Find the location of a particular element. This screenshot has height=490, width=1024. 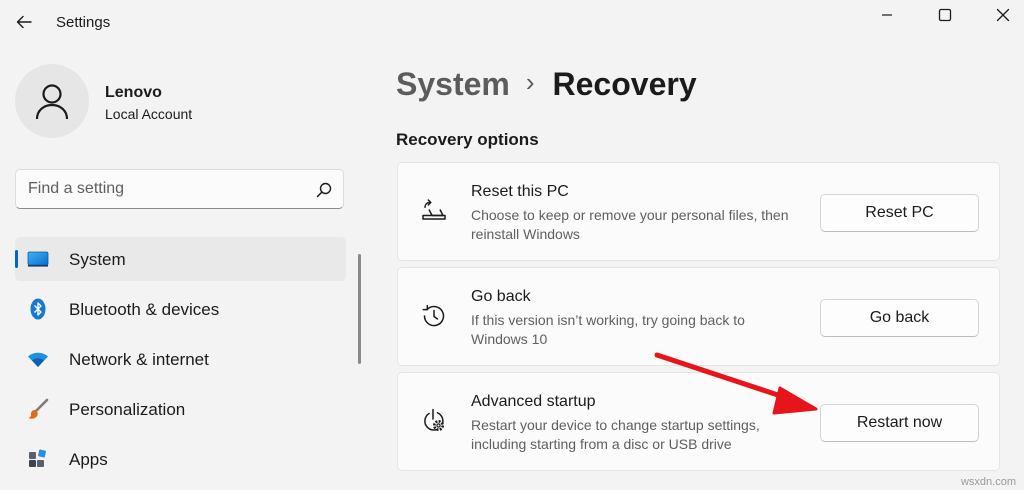

sidebar-item-label: Bluetooth & devices is located at coordinates (144, 309).